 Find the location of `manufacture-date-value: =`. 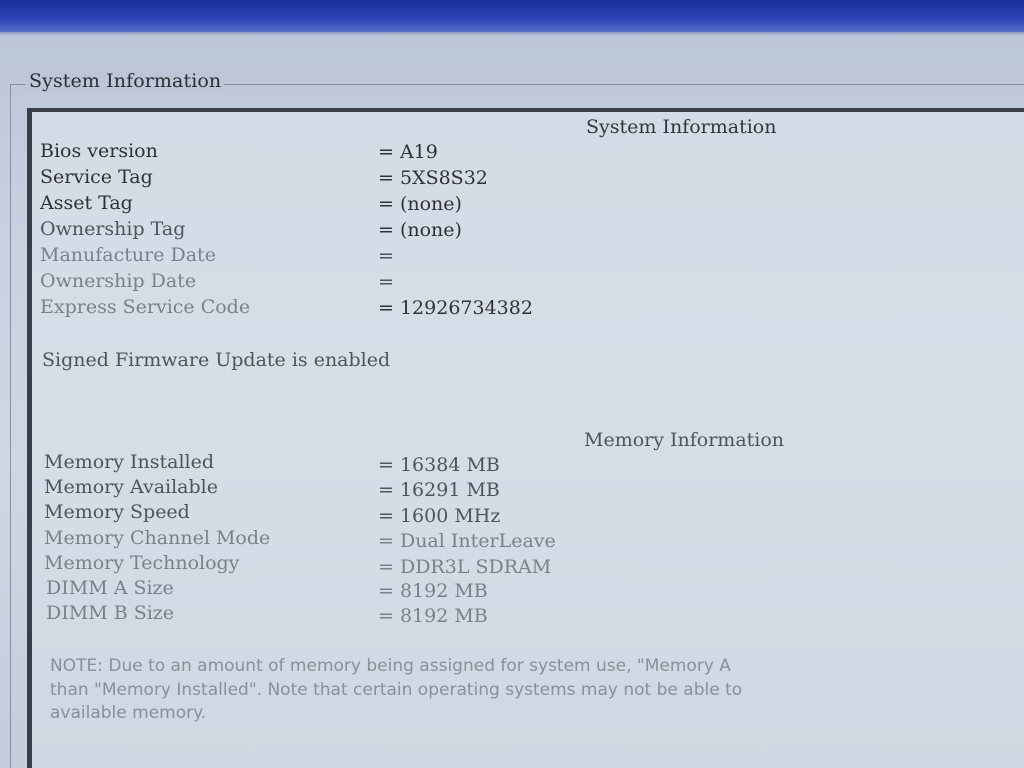

manufacture-date-value: = is located at coordinates (386, 256).